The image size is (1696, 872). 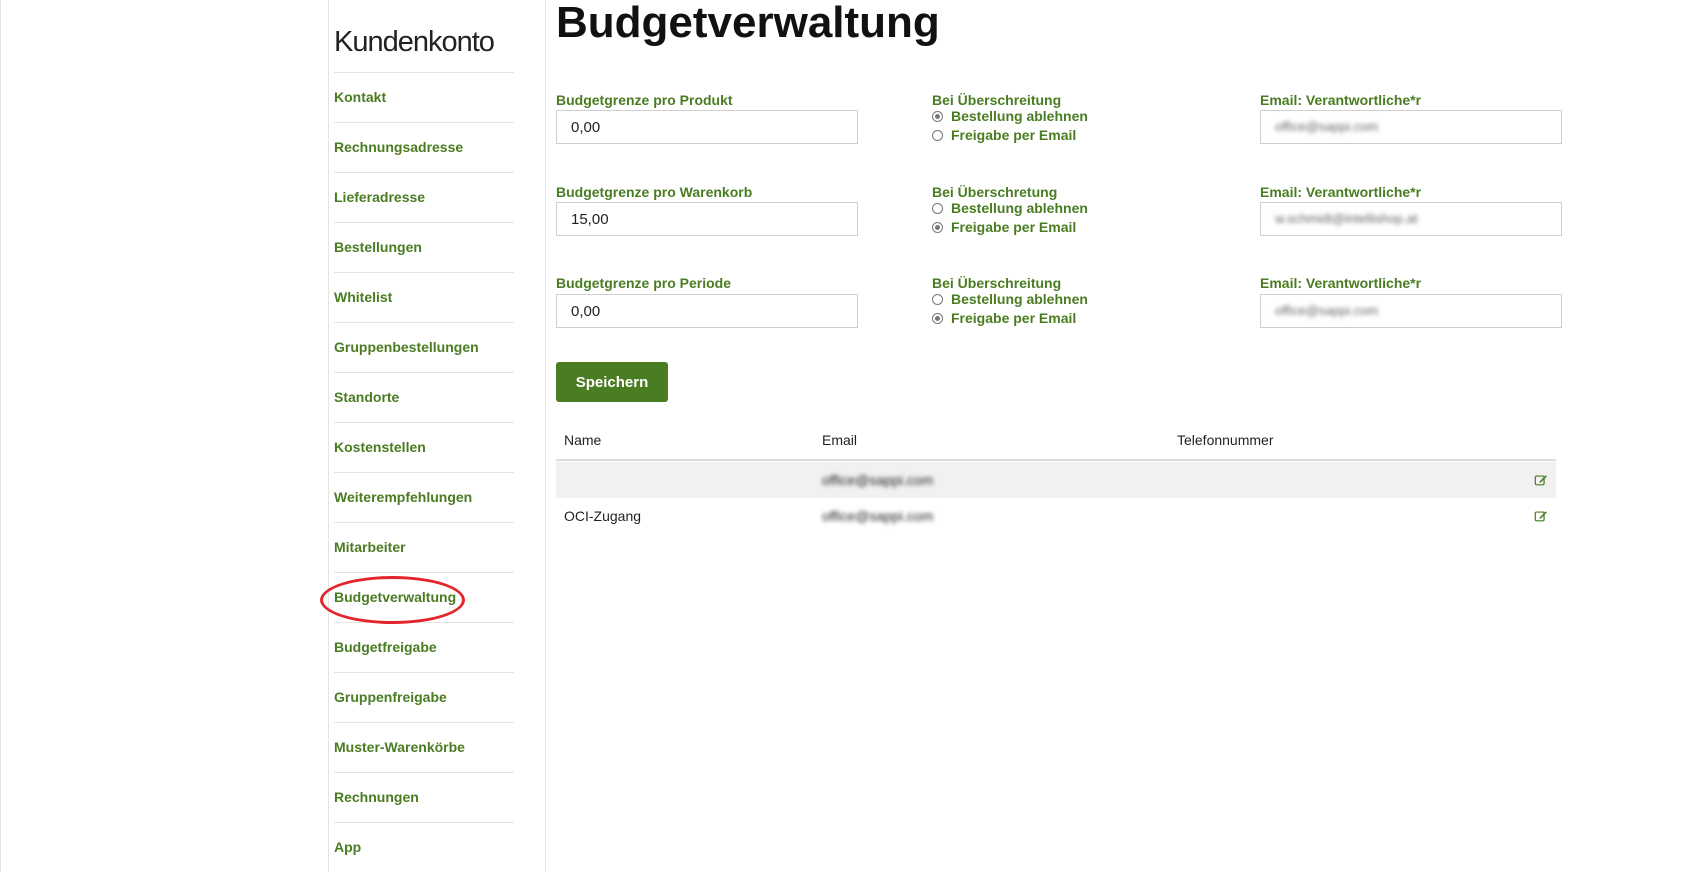 What do you see at coordinates (424, 348) in the screenshot?
I see `sidebar-item-gruppenbestellungen: Gruppenbestellungen` at bounding box center [424, 348].